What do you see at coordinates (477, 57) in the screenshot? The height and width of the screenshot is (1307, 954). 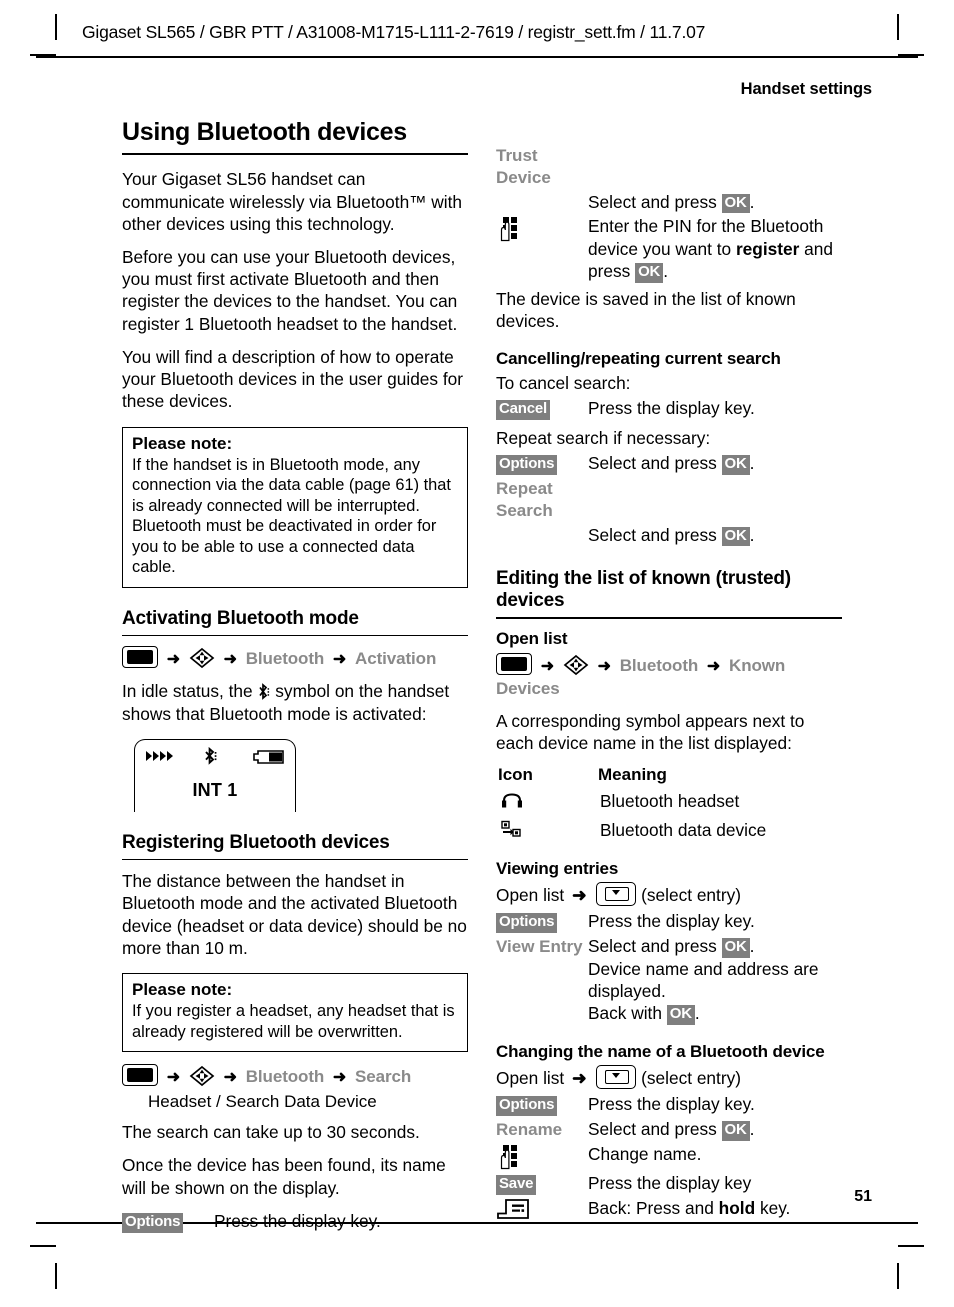 I see `header-rule` at bounding box center [477, 57].